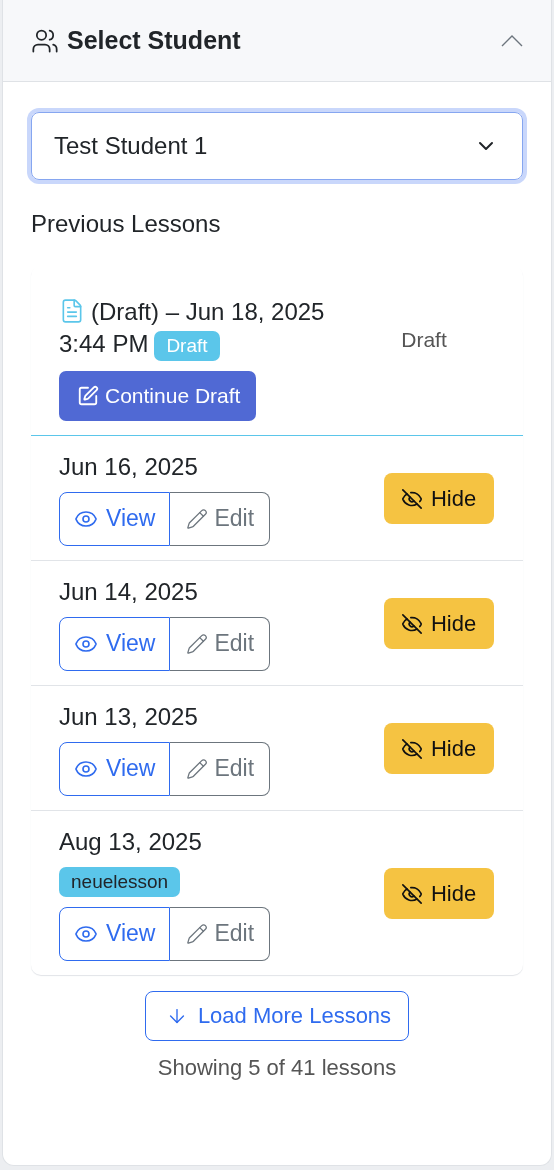  What do you see at coordinates (158, 395) in the screenshot?
I see `continue-draft-button: Continue Draft` at bounding box center [158, 395].